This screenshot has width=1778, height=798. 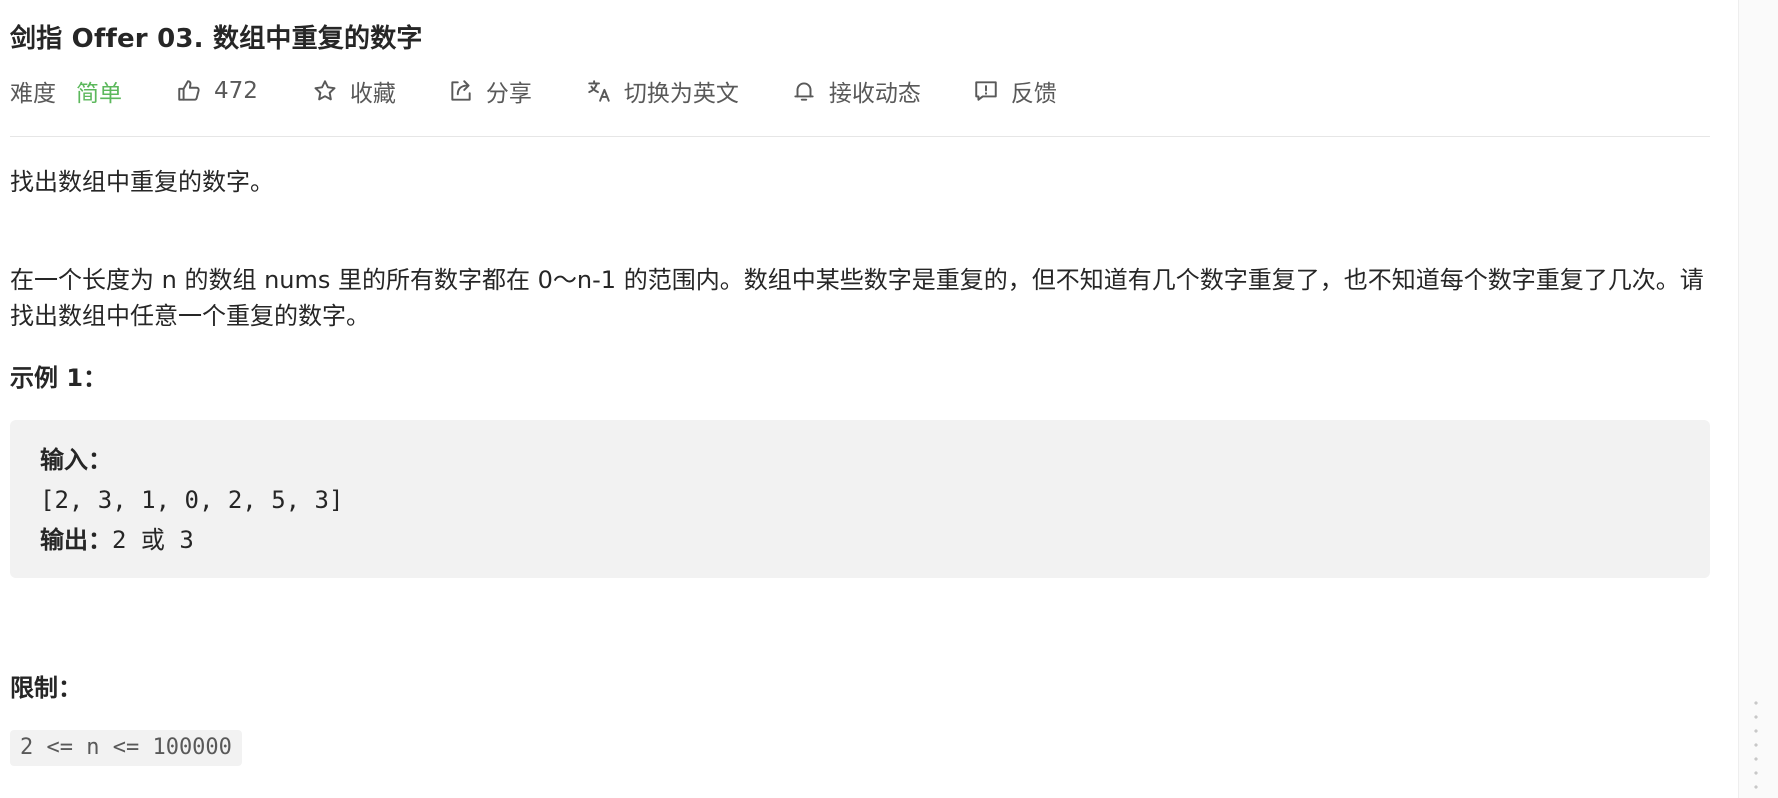 I want to click on like-button: 472, so click(x=216, y=91).